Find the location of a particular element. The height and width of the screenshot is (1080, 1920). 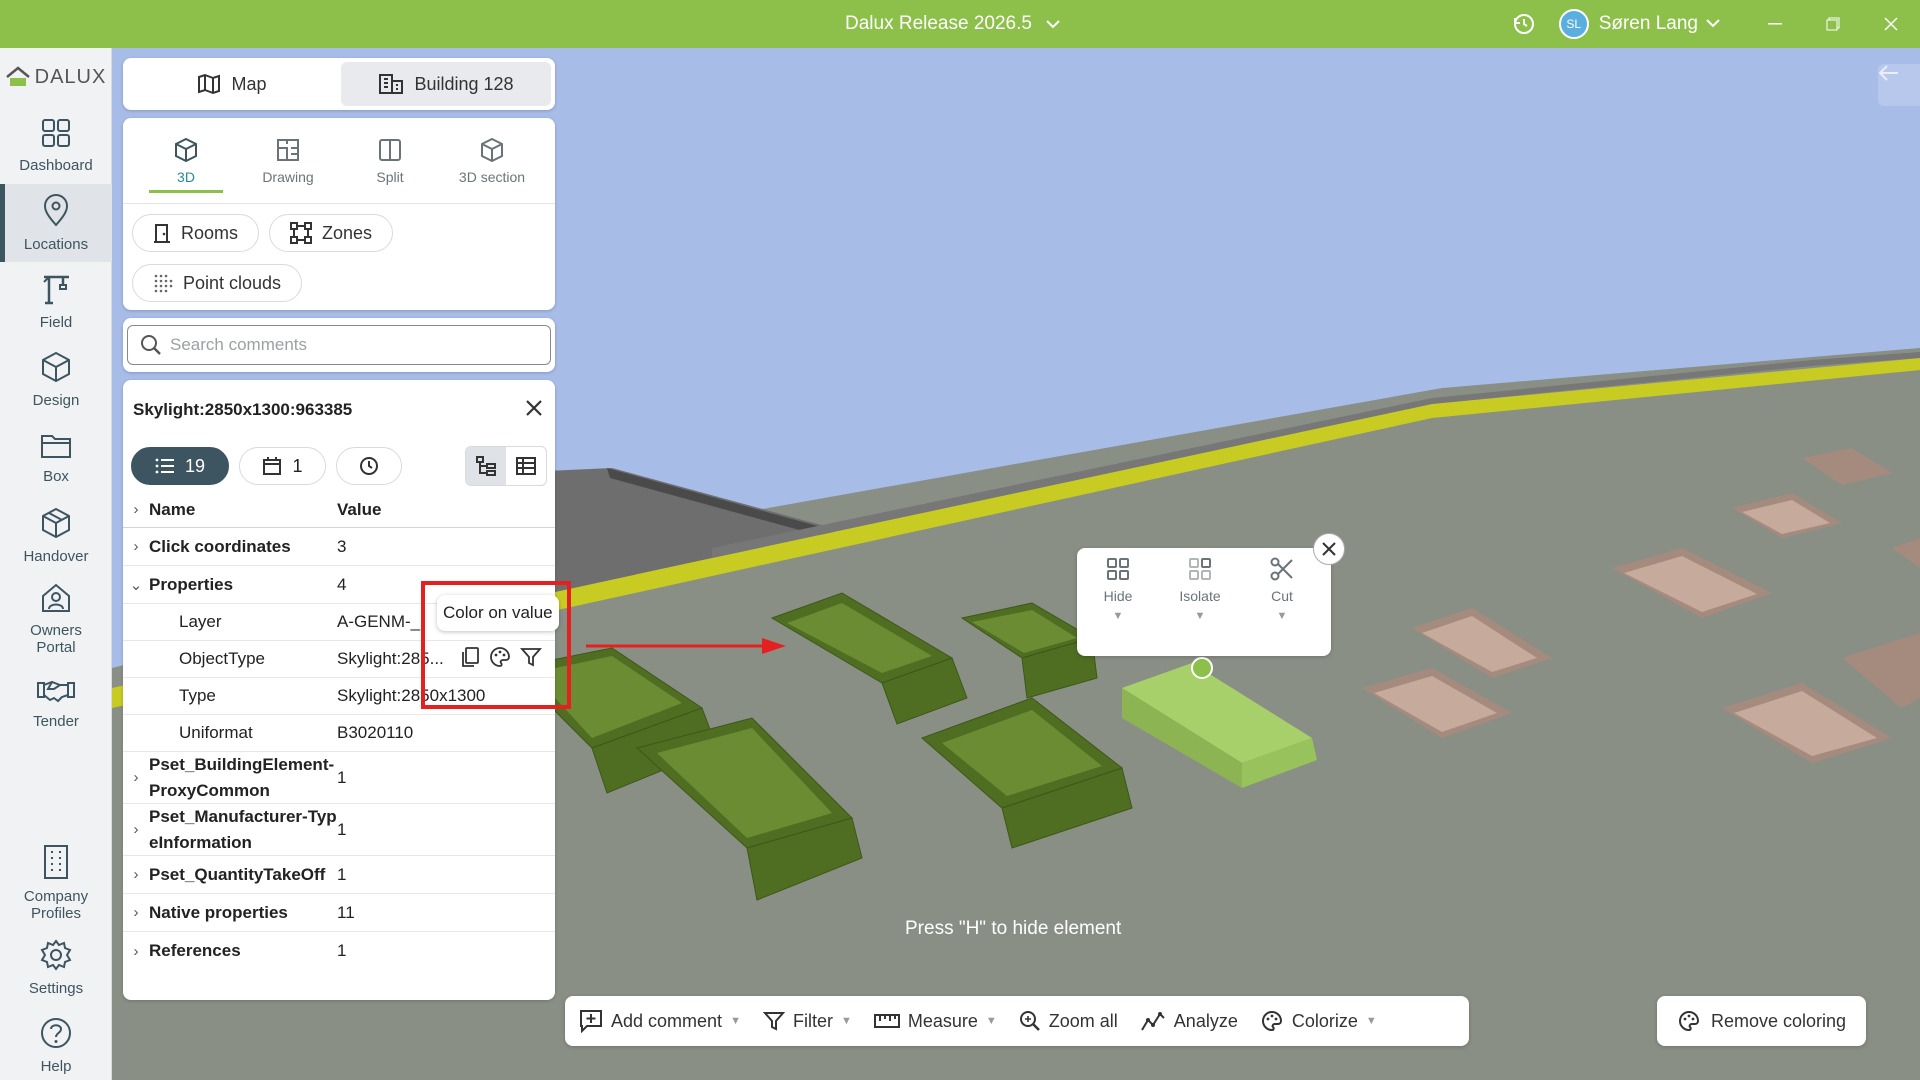

tab-3d-section: 3D section is located at coordinates (492, 160).